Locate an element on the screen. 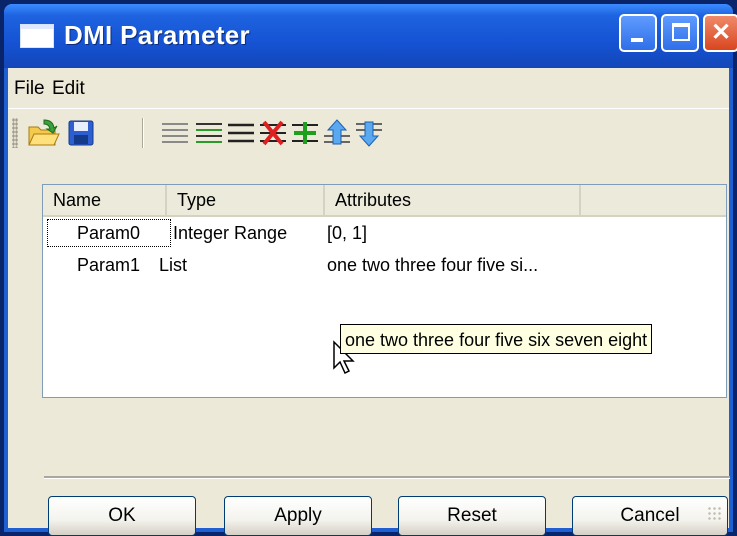  table-row: Param0 Integer Range [0, 1] is located at coordinates (384, 233).